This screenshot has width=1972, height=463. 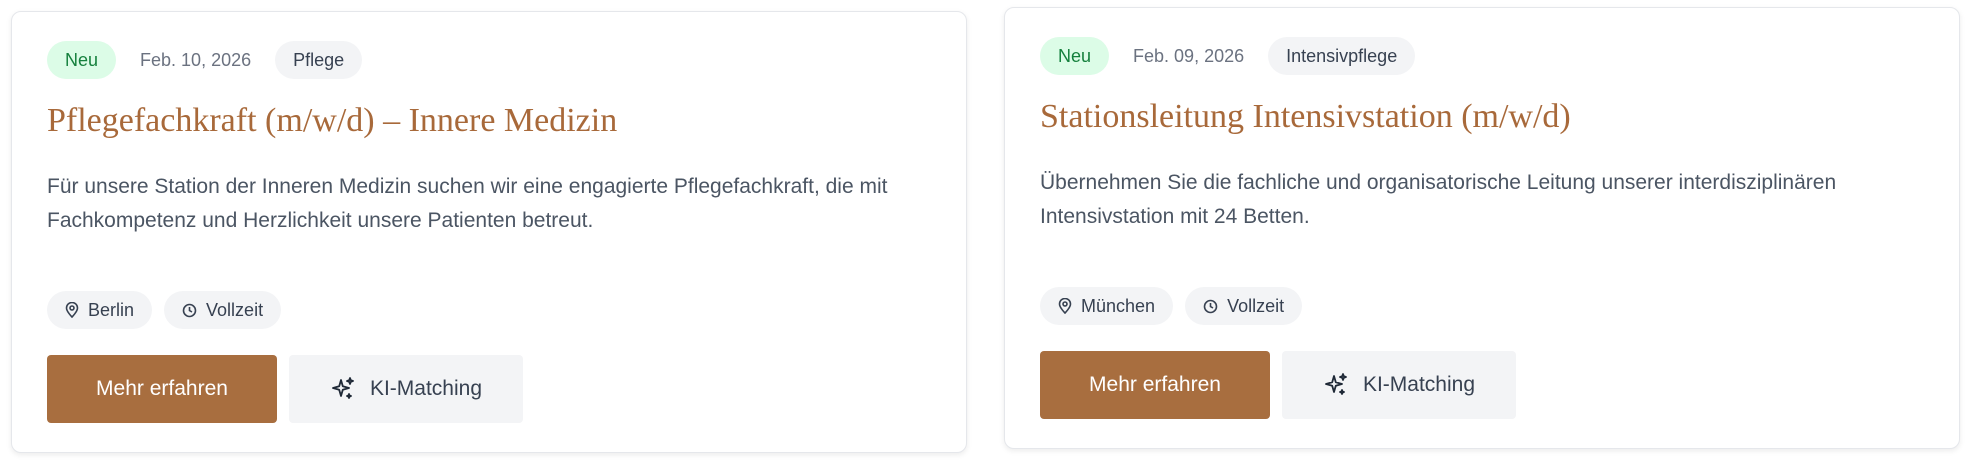 I want to click on location-label: München, so click(x=1118, y=305).